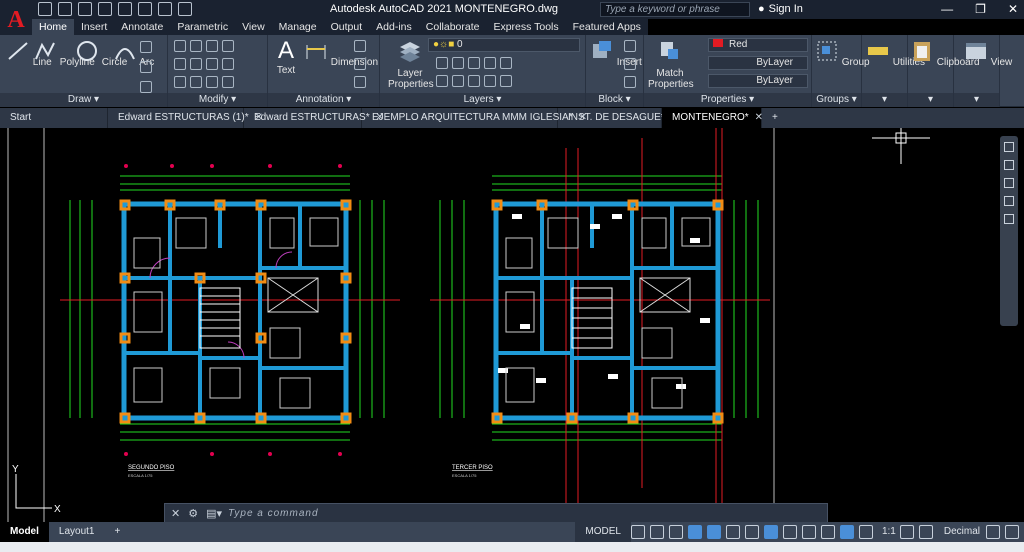 This screenshot has height=552, width=1024. What do you see at coordinates (751, 532) in the screenshot?
I see `object-snap-tracking-icon` at bounding box center [751, 532].